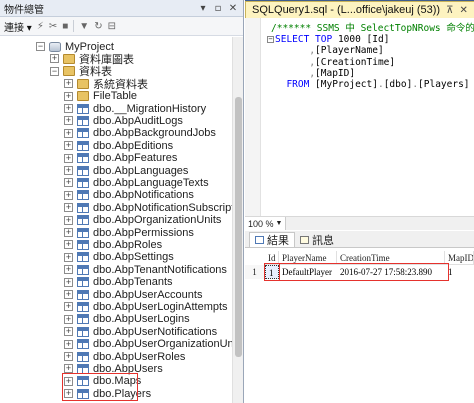 Image resolution: width=474 pixels, height=403 pixels. Describe the element at coordinates (146, 306) in the screenshot. I see `tree-node-t17: + dbo.AbpUserLoginAttempts` at that location.